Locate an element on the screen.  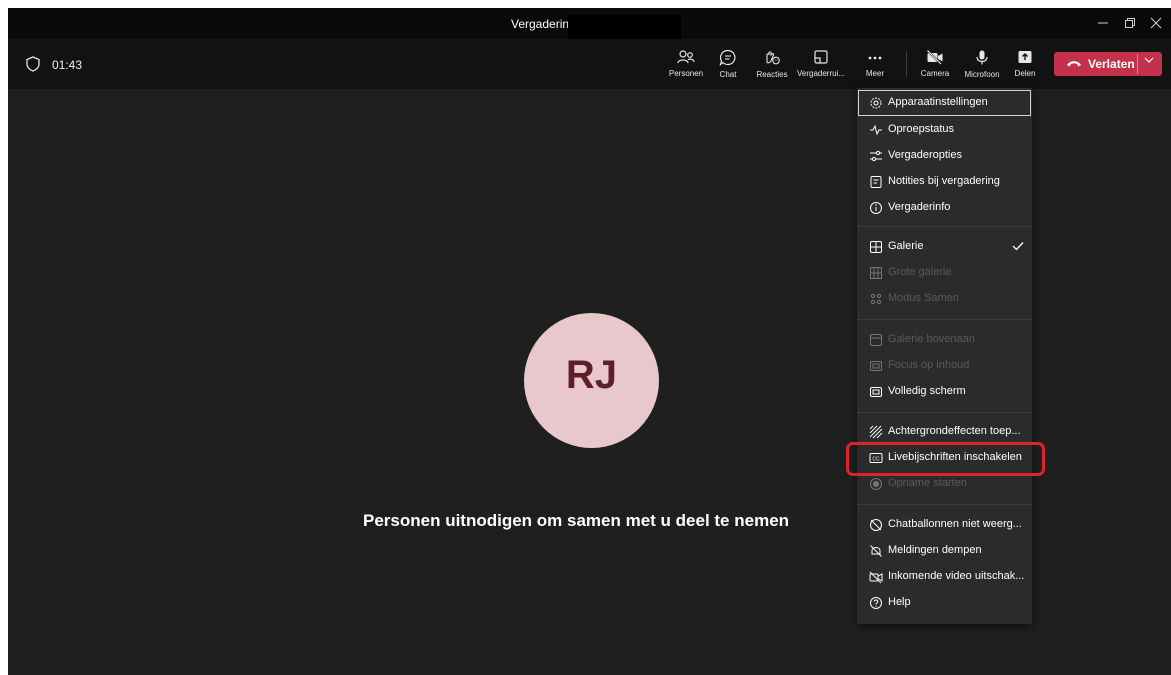
menu-item-label: Galerie is located at coordinates (906, 246).